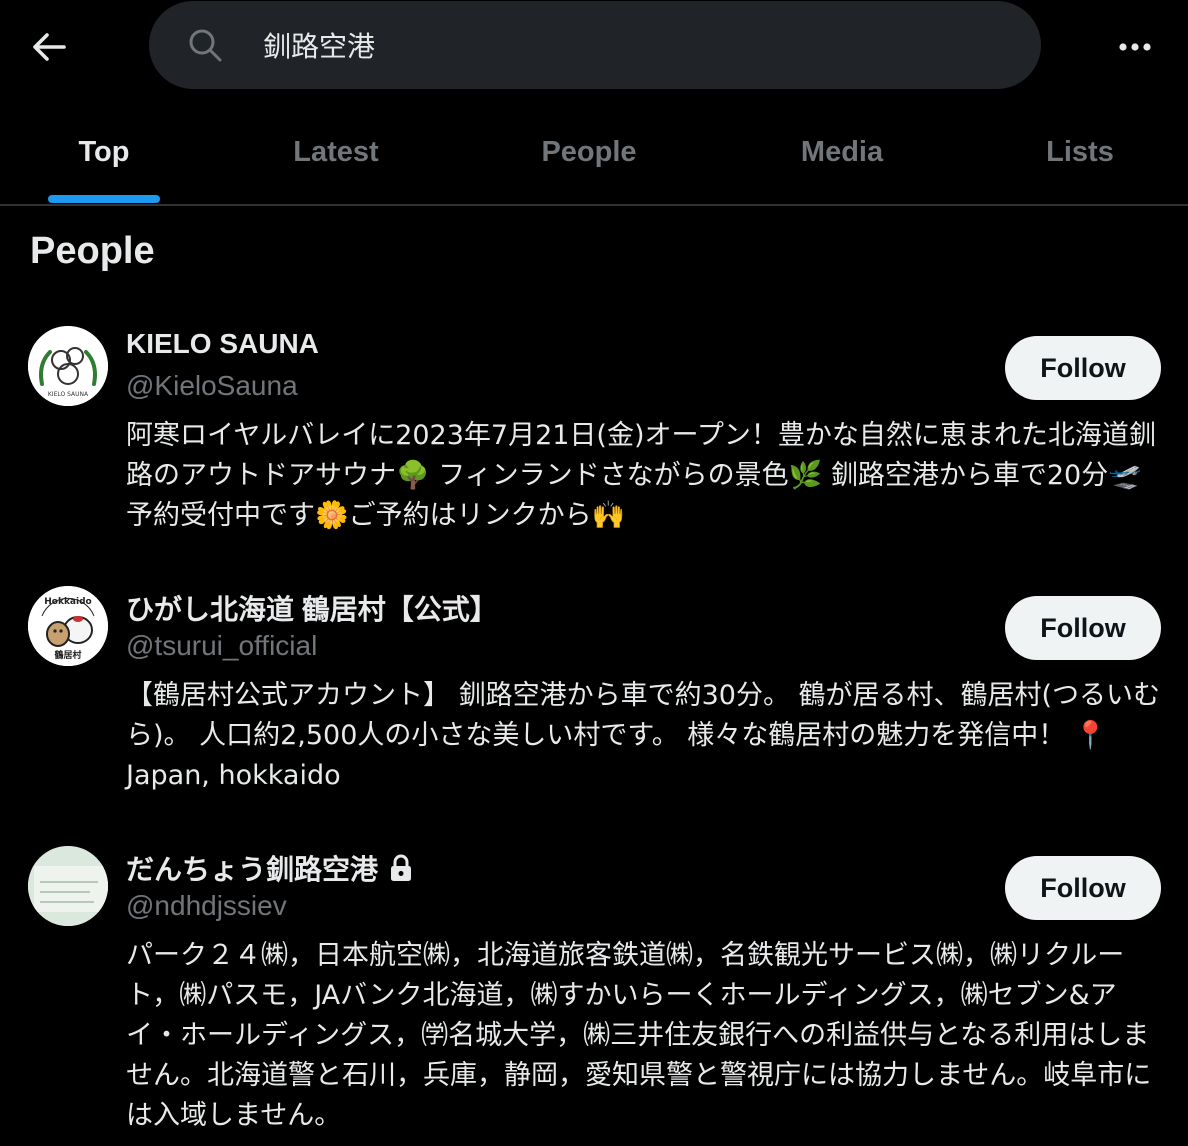 This screenshot has height=1146, width=1188. I want to click on lock-icon, so click(401, 867).